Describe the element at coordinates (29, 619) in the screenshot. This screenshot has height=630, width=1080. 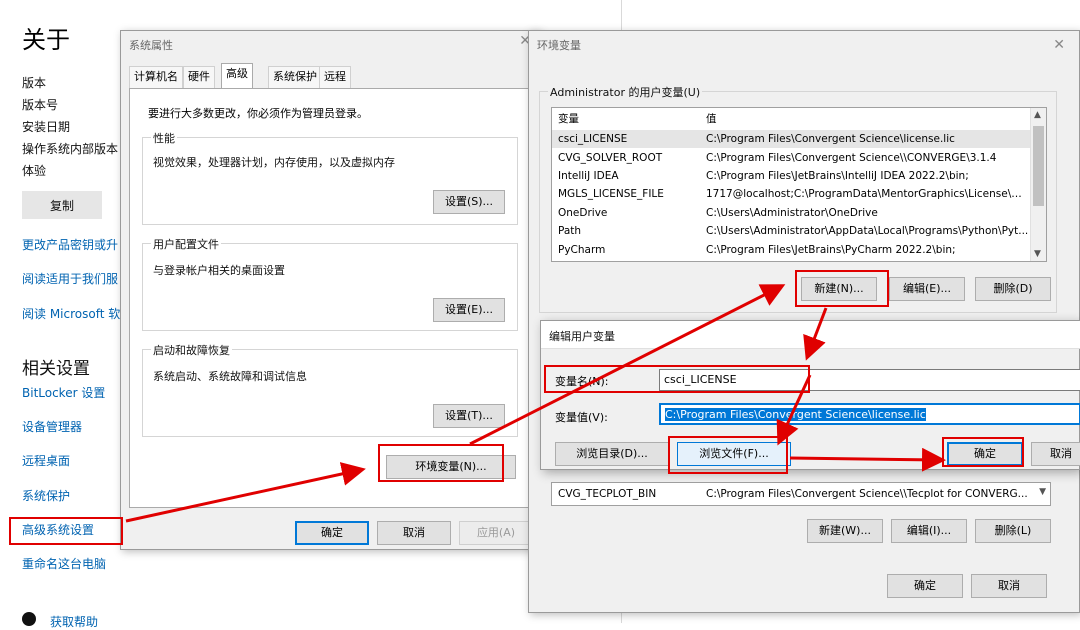
I see `help-icon` at that location.